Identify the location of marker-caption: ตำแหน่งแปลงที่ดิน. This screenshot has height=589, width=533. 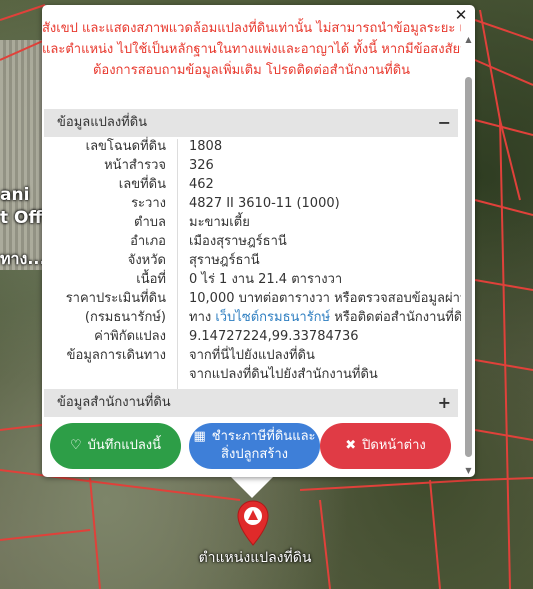
(255, 558).